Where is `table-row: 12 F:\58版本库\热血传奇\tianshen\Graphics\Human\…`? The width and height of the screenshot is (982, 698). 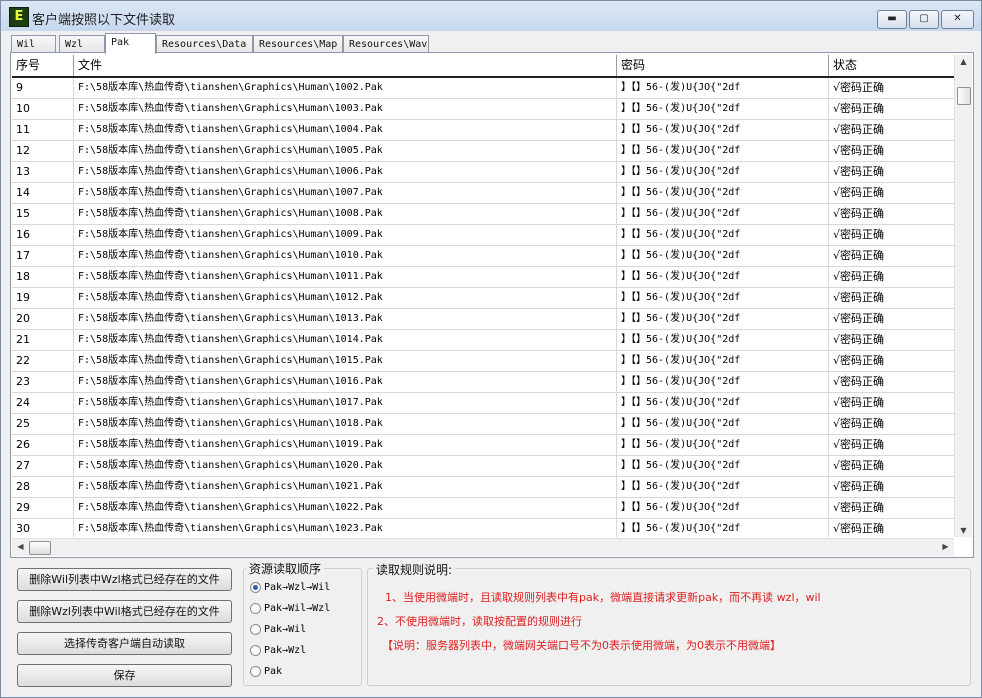
table-row: 12 F:\58版本库\热血传奇\tianshen\Graphics\Human\… is located at coordinates (483, 151).